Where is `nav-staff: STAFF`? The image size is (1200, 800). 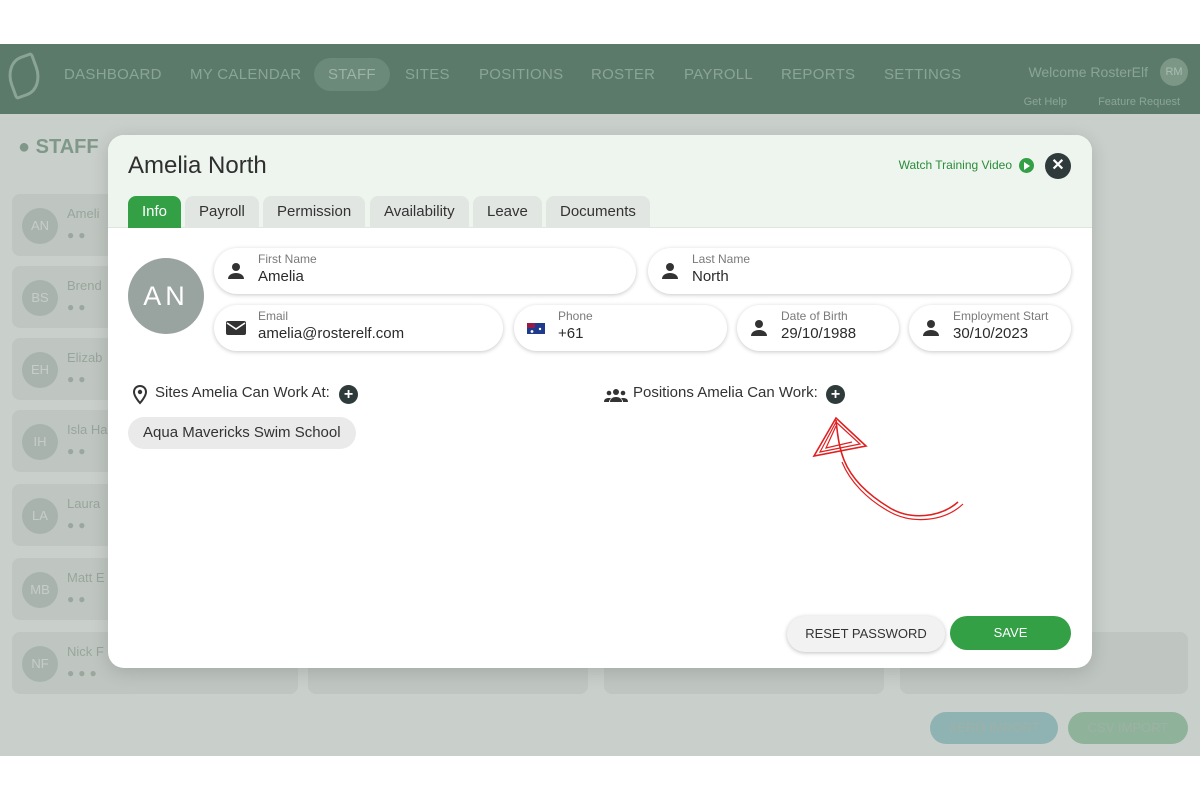 nav-staff: STAFF is located at coordinates (352, 74).